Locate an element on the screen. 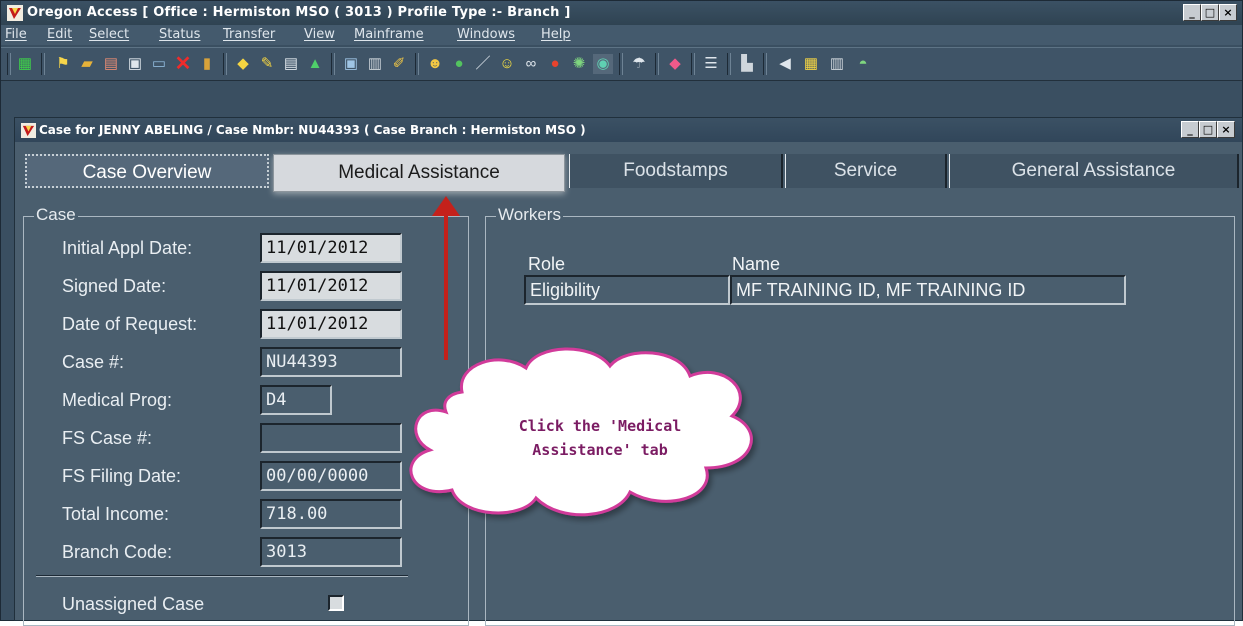  umbrella-icon: ☂ is located at coordinates (639, 64).